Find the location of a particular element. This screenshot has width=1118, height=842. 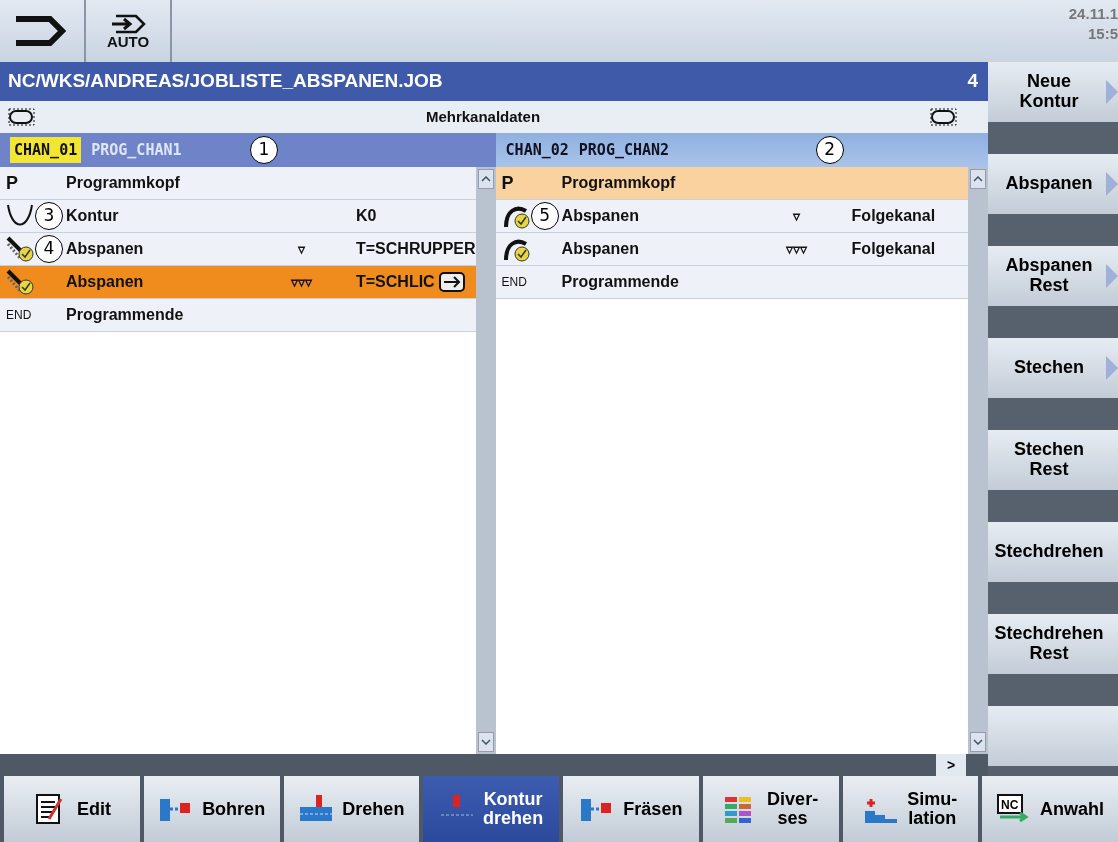

program-name: PROG_CHAN1 is located at coordinates (136, 150).